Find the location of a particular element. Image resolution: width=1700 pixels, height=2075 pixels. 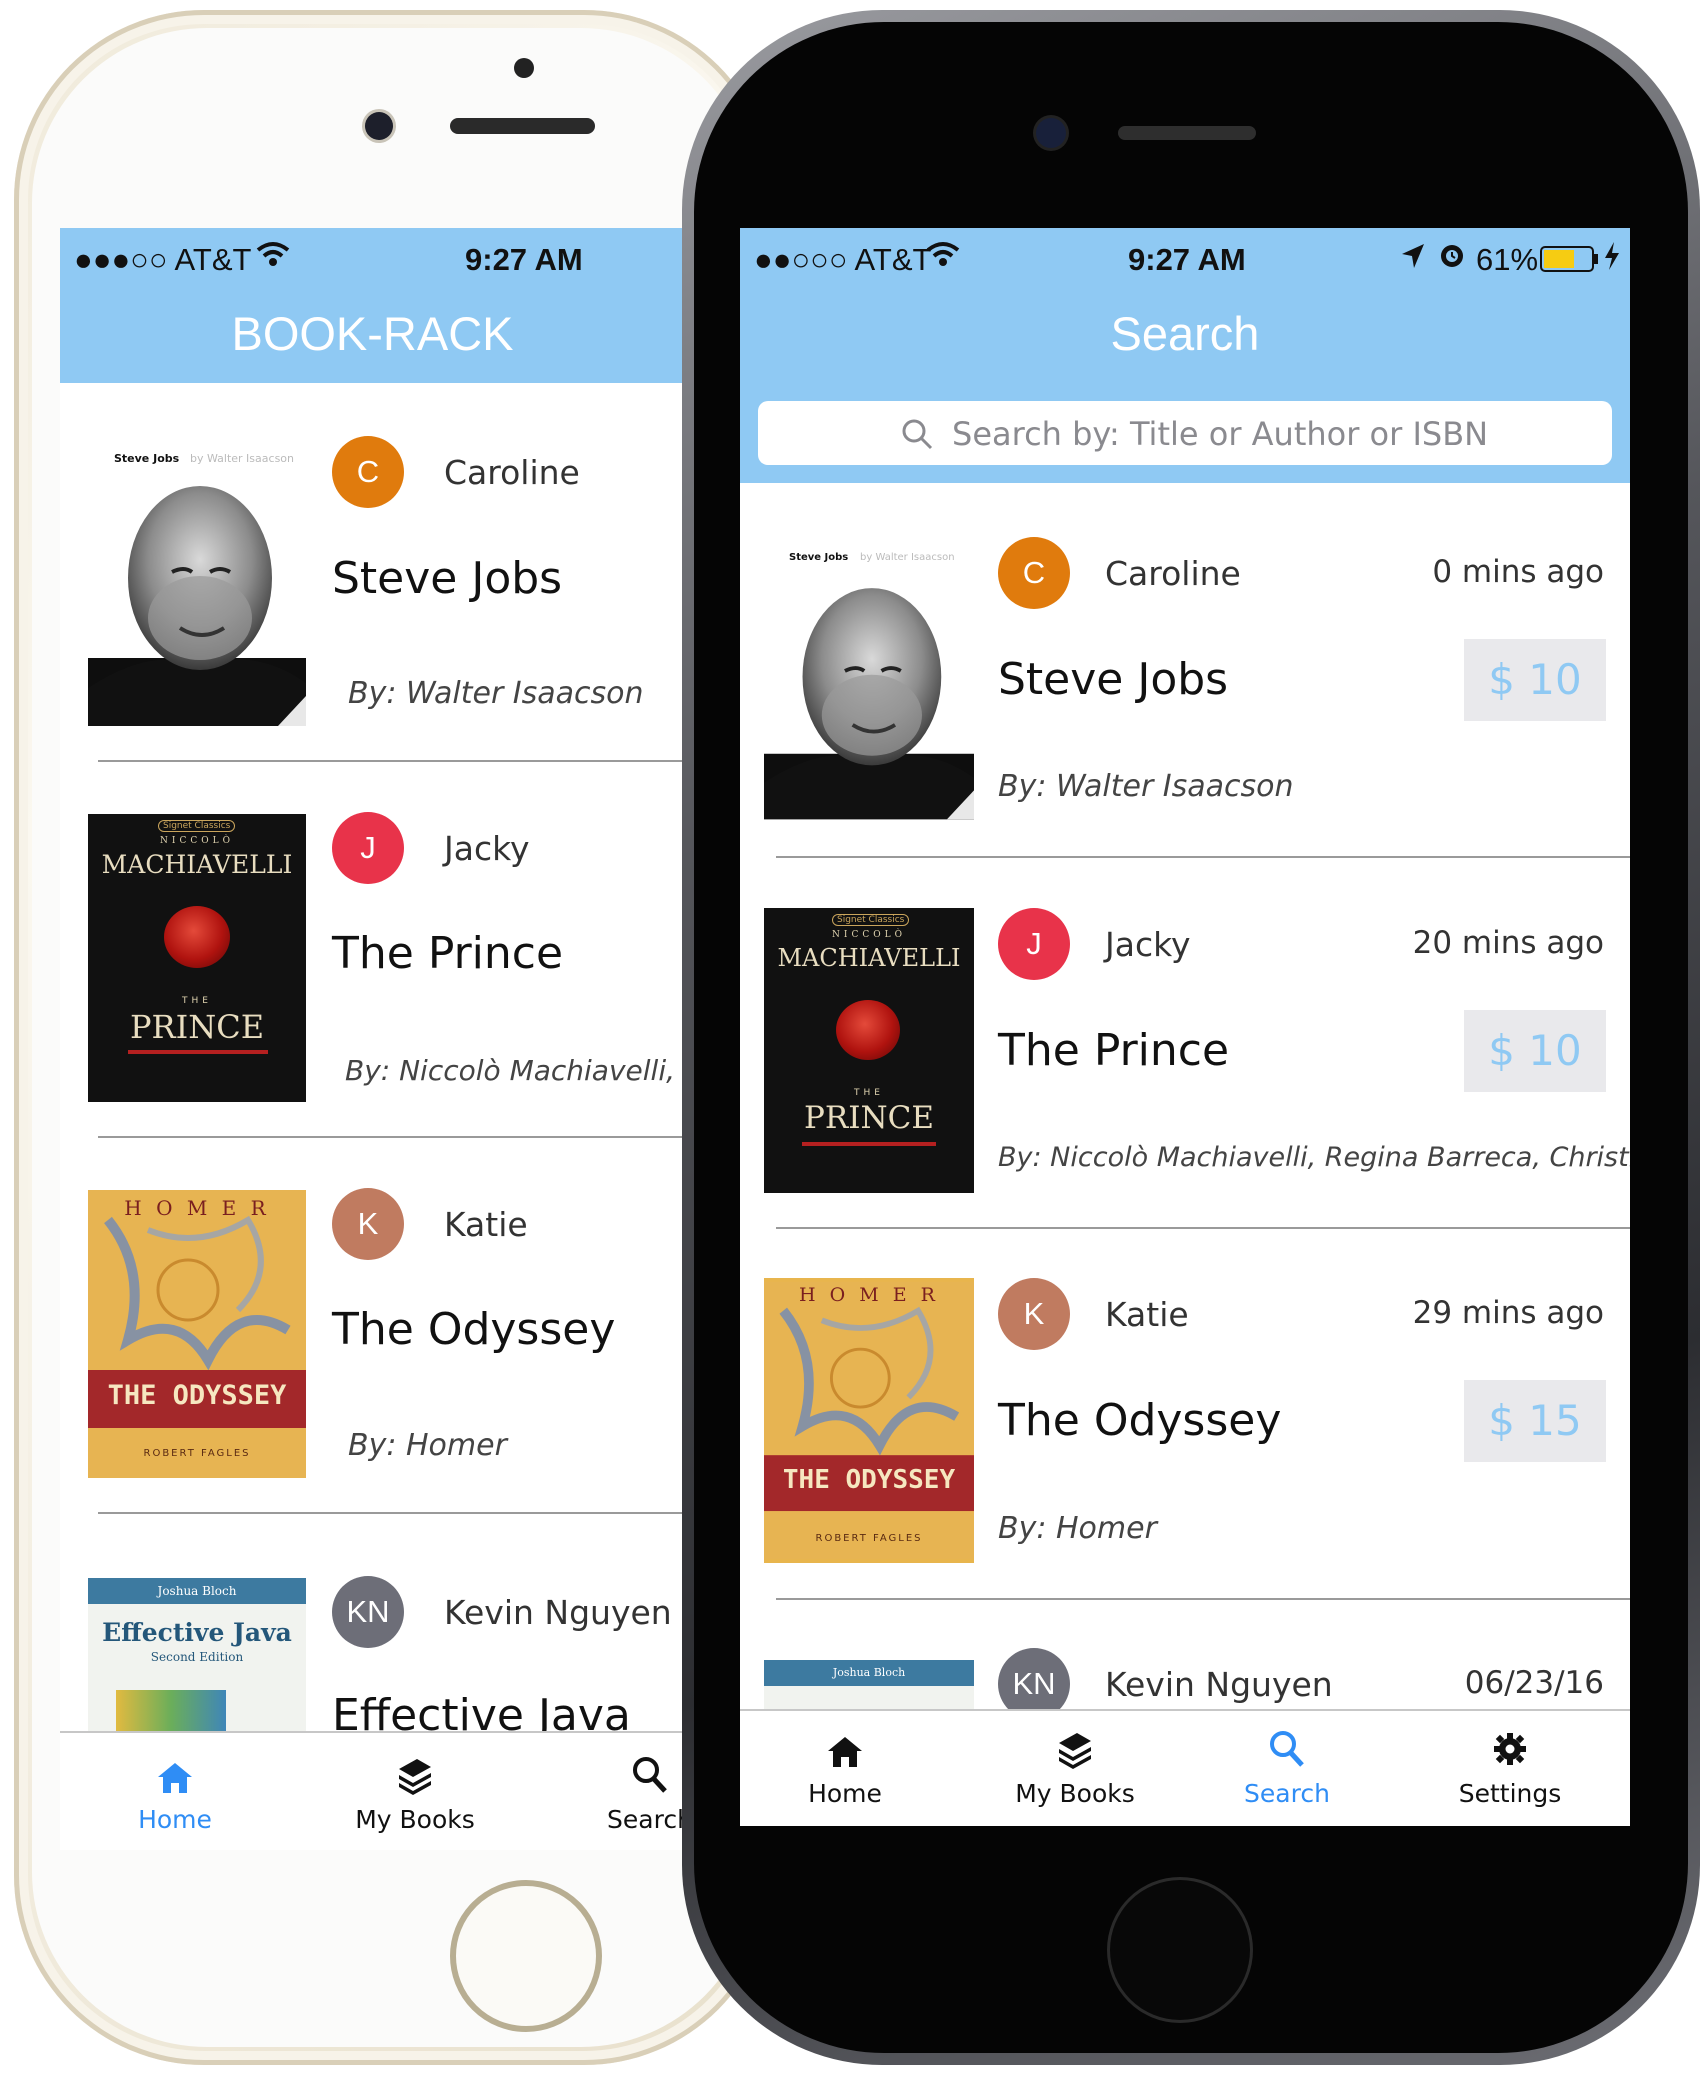

search-input: Search by: Title or Author or ISBN is located at coordinates (1185, 433).